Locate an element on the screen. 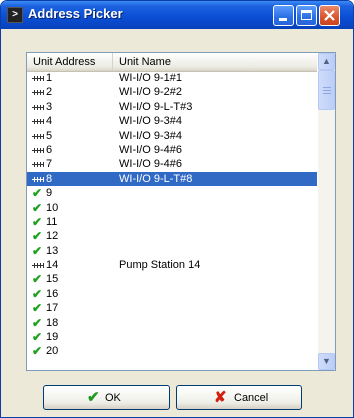 The image size is (354, 418). unit-address-cell: 7 is located at coordinates (49, 164).